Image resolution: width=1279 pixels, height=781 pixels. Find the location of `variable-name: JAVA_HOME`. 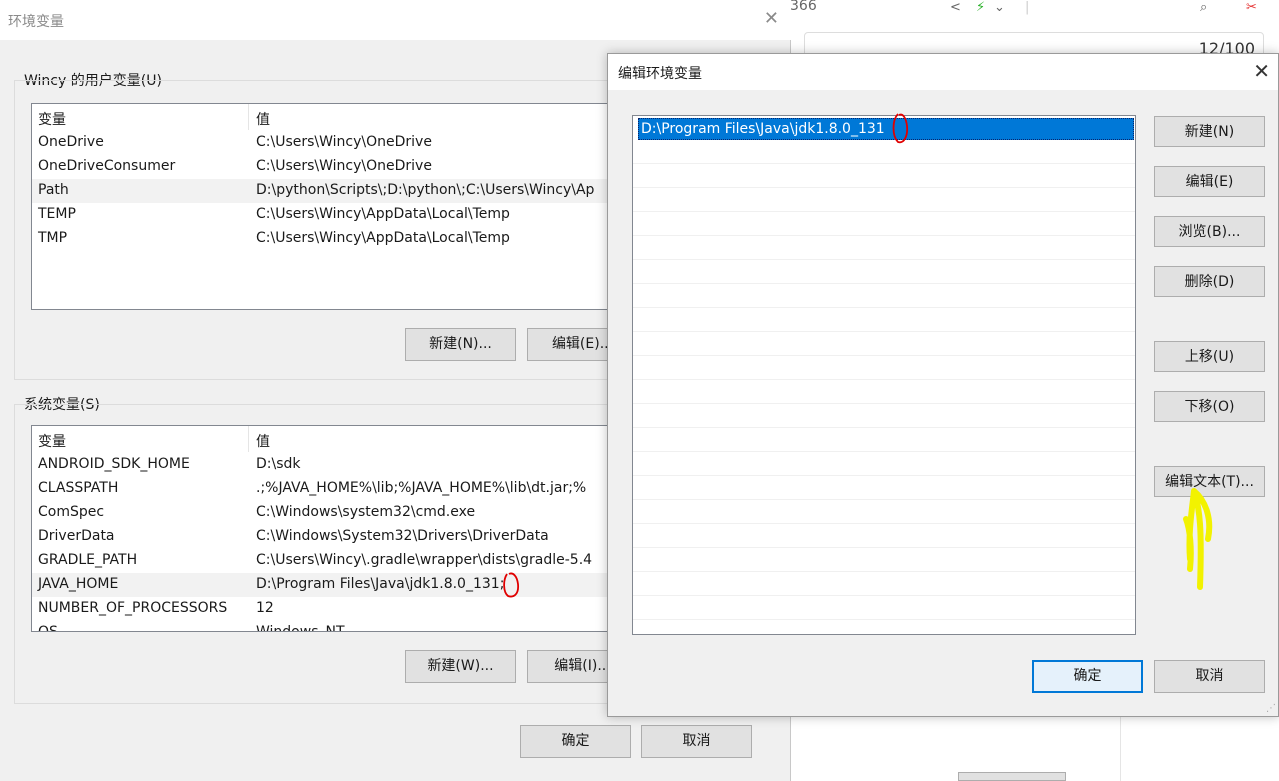

variable-name: JAVA_HOME is located at coordinates (78, 584).